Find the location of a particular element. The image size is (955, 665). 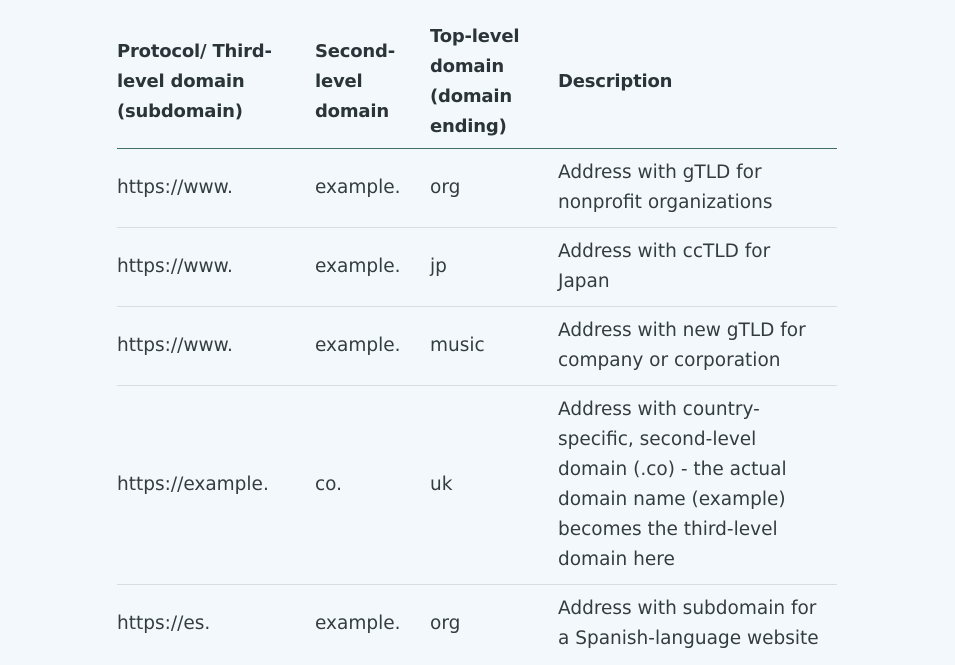

header-top-level: Top-level domain (domain ending) is located at coordinates (494, 85).